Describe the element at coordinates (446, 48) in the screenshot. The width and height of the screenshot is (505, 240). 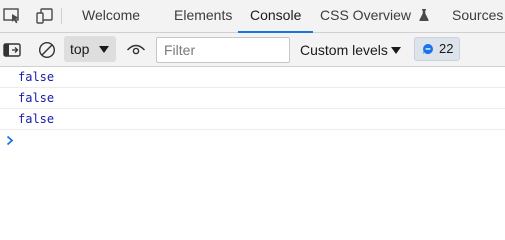
I see `issues-count: 22` at that location.